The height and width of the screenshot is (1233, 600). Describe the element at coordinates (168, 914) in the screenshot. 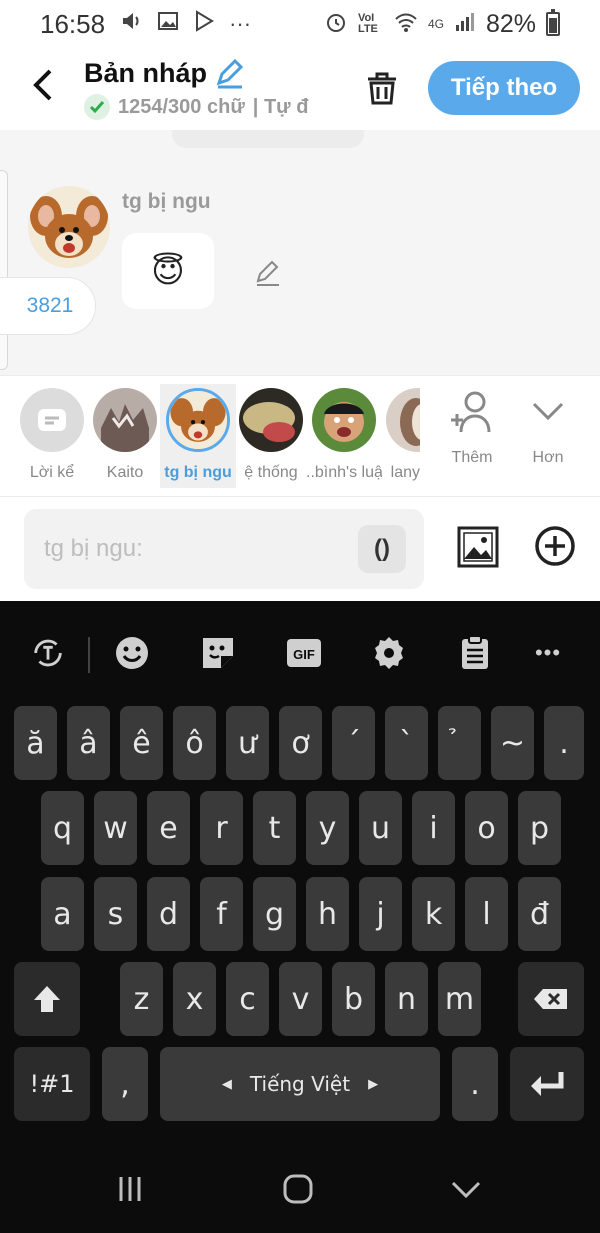

I see `key: d` at that location.